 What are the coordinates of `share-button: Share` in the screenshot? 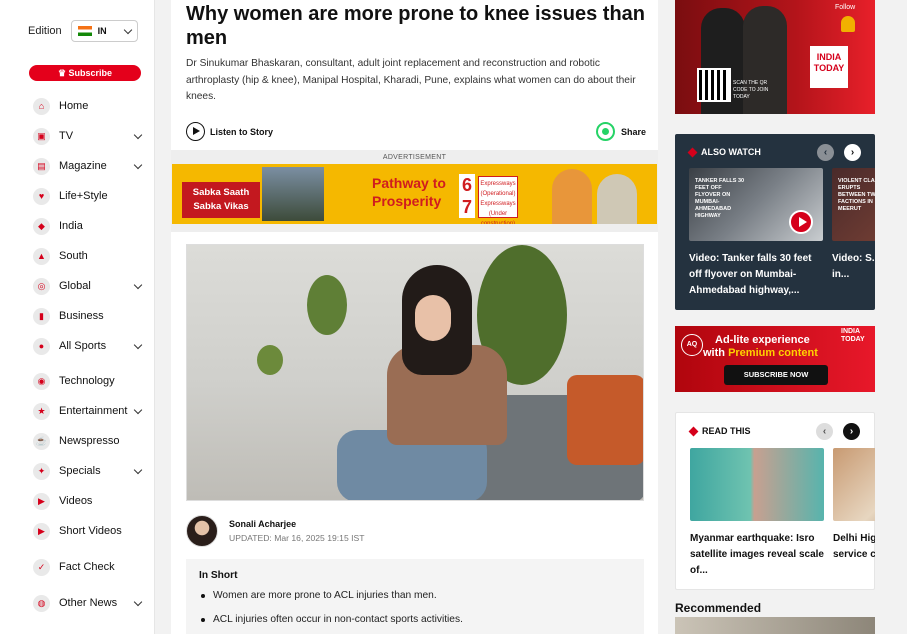 It's located at (621, 131).